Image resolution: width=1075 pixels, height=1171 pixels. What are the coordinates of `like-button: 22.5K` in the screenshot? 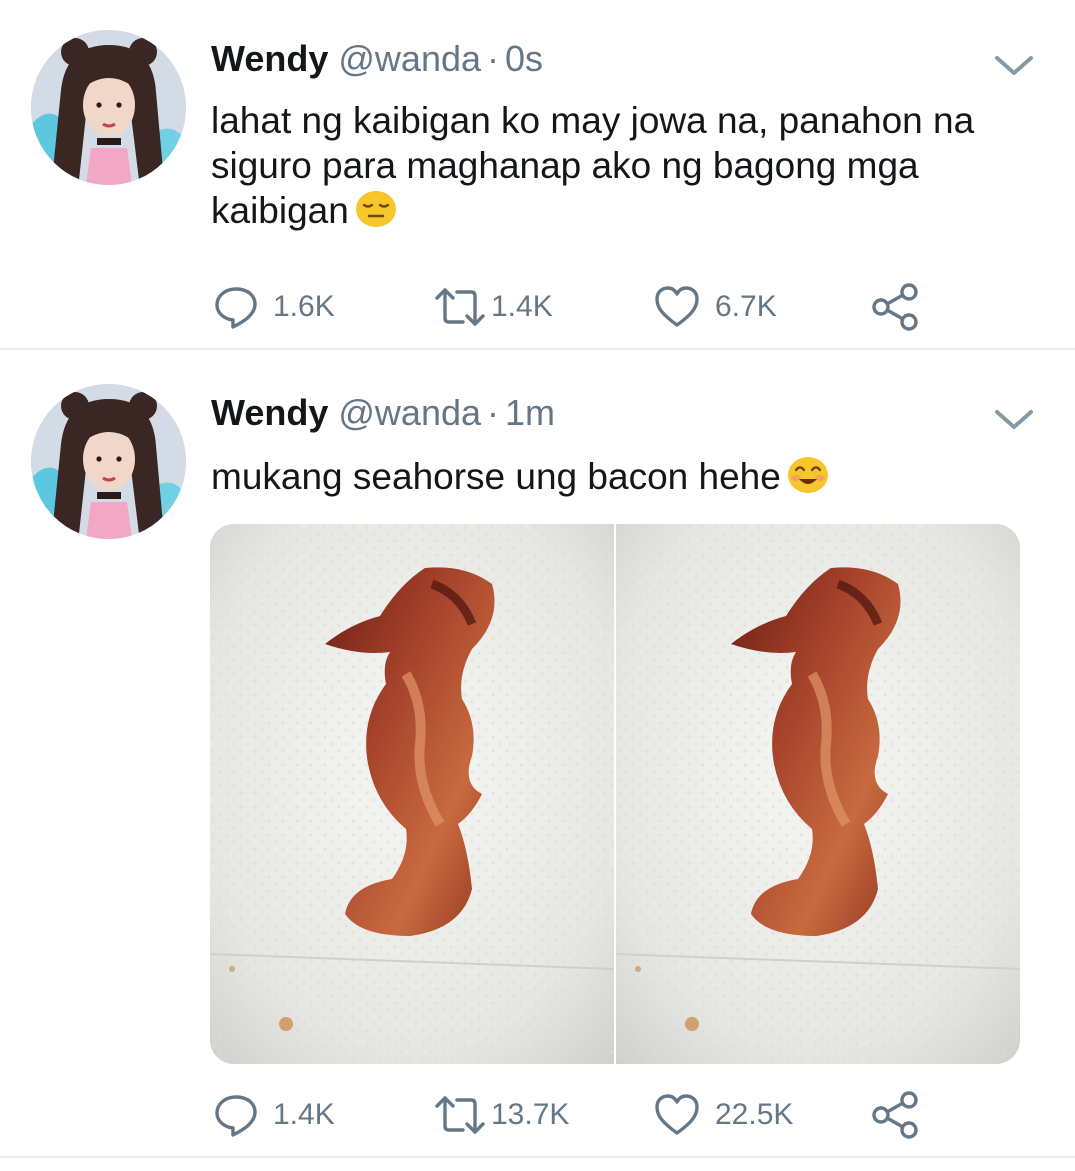 It's located at (723, 1115).